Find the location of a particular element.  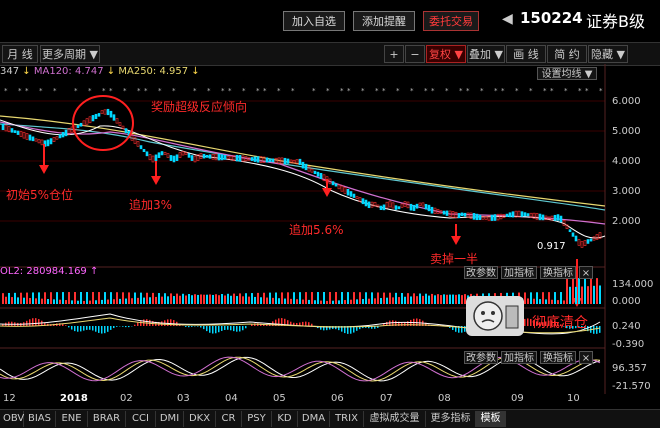

zoom-in-button: + is located at coordinates (394, 54).